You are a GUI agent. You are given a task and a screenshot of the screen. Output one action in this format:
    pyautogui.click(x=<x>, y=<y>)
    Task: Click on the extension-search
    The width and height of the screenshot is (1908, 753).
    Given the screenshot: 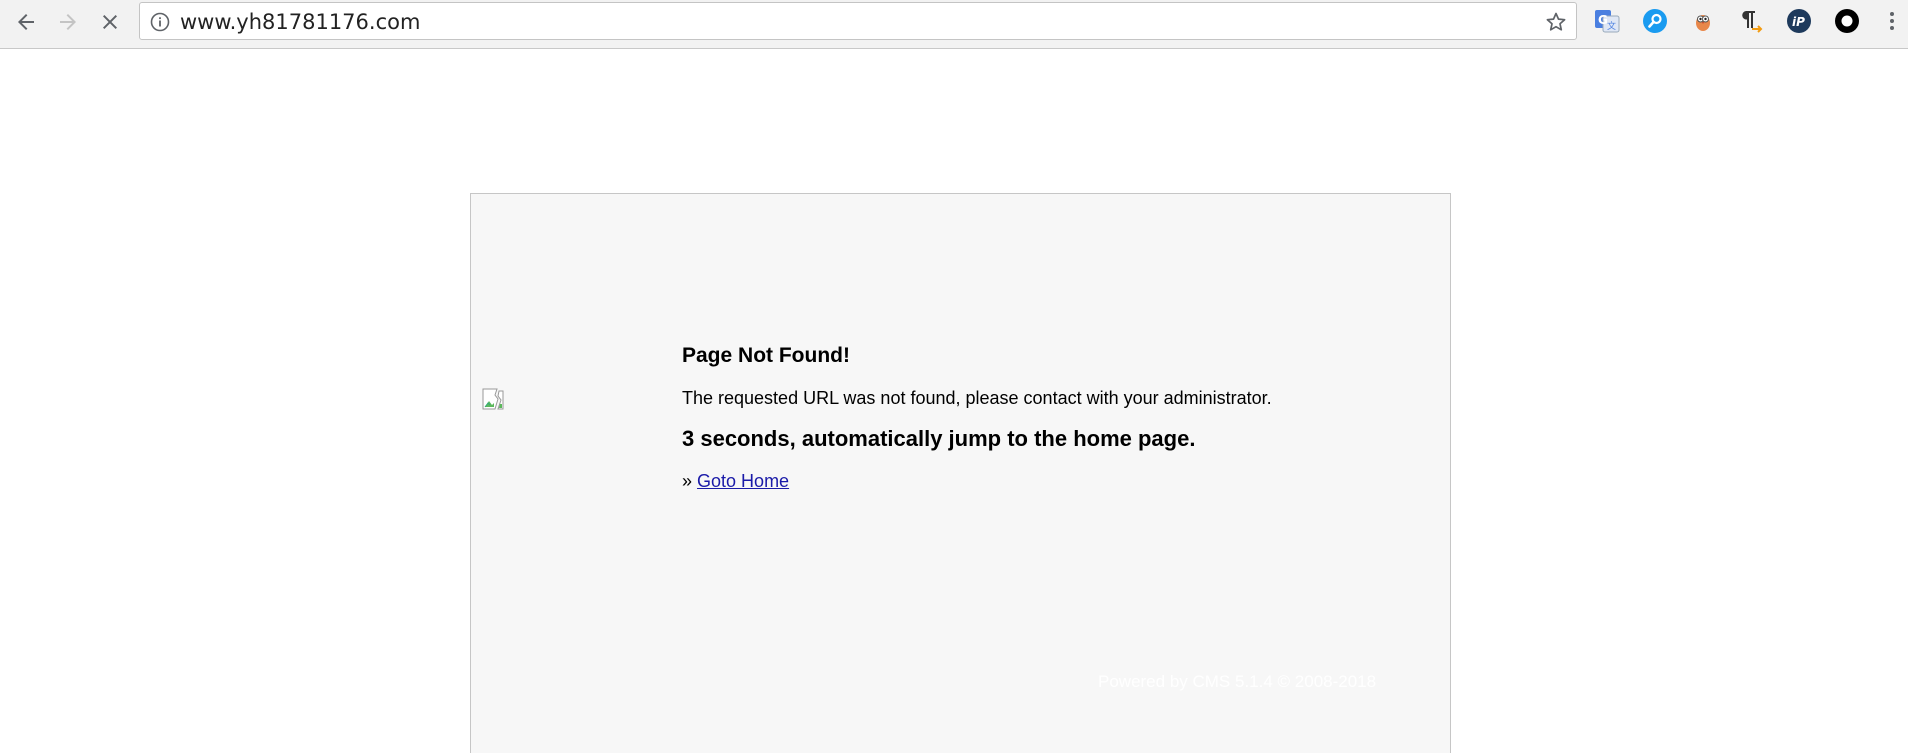 What is the action you would take?
    pyautogui.click(x=1655, y=21)
    